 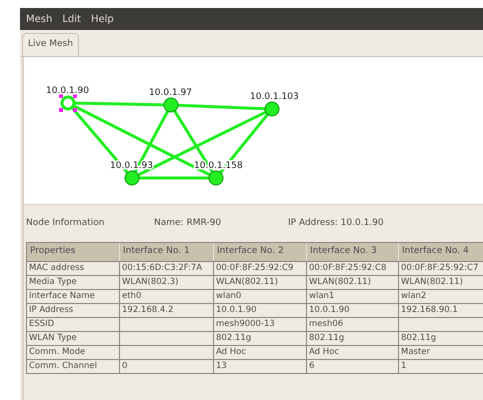 What do you see at coordinates (73, 338) in the screenshot?
I see `table-cell: WLAN Type` at bounding box center [73, 338].